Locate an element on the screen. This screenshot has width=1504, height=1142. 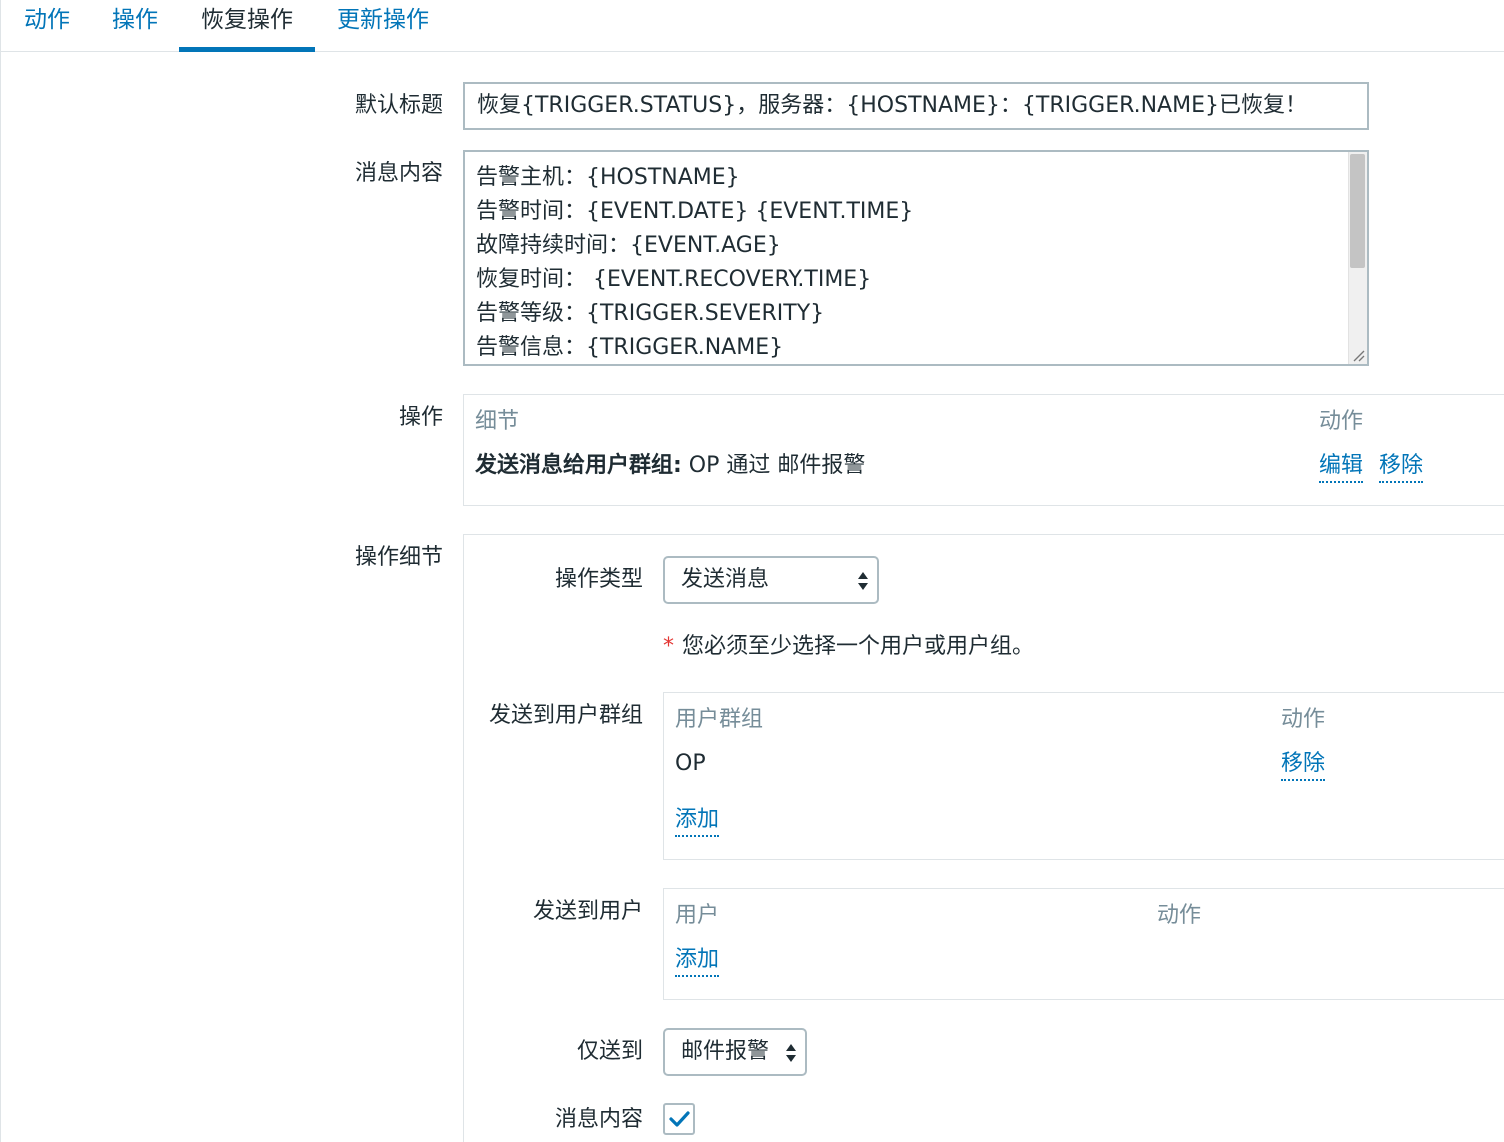
message-line: 告警主机：{HOSTNAME} is located at coordinates (608, 177).